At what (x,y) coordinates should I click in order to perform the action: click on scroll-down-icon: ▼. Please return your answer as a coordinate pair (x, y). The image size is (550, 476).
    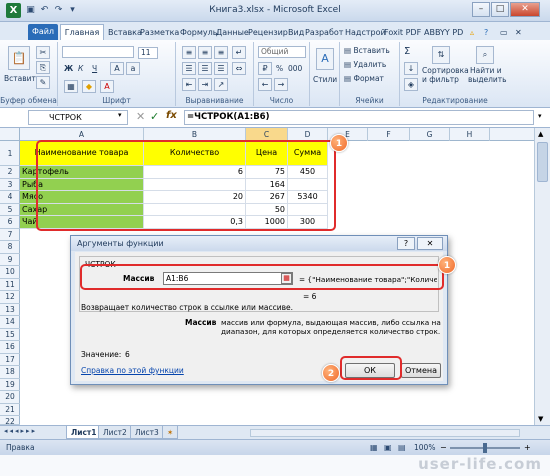
    Looking at the image, I should click on (540, 419).